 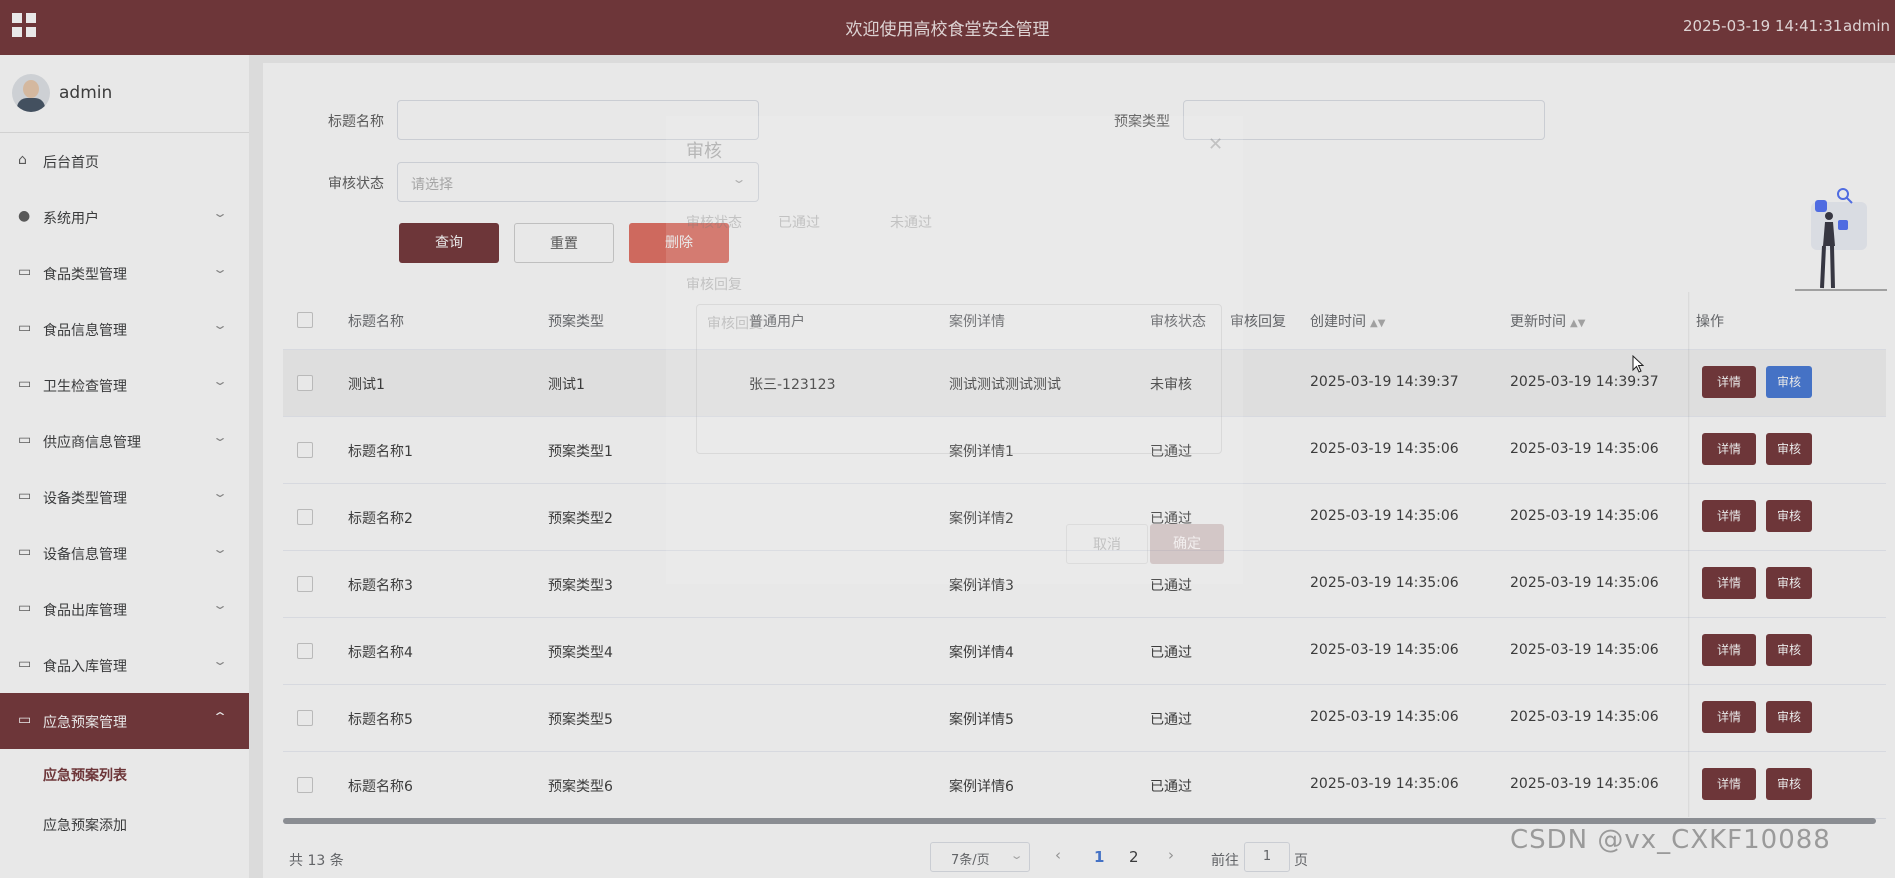 What do you see at coordinates (1187, 544) in the screenshot?
I see `dialog-confirm-button: 确定` at bounding box center [1187, 544].